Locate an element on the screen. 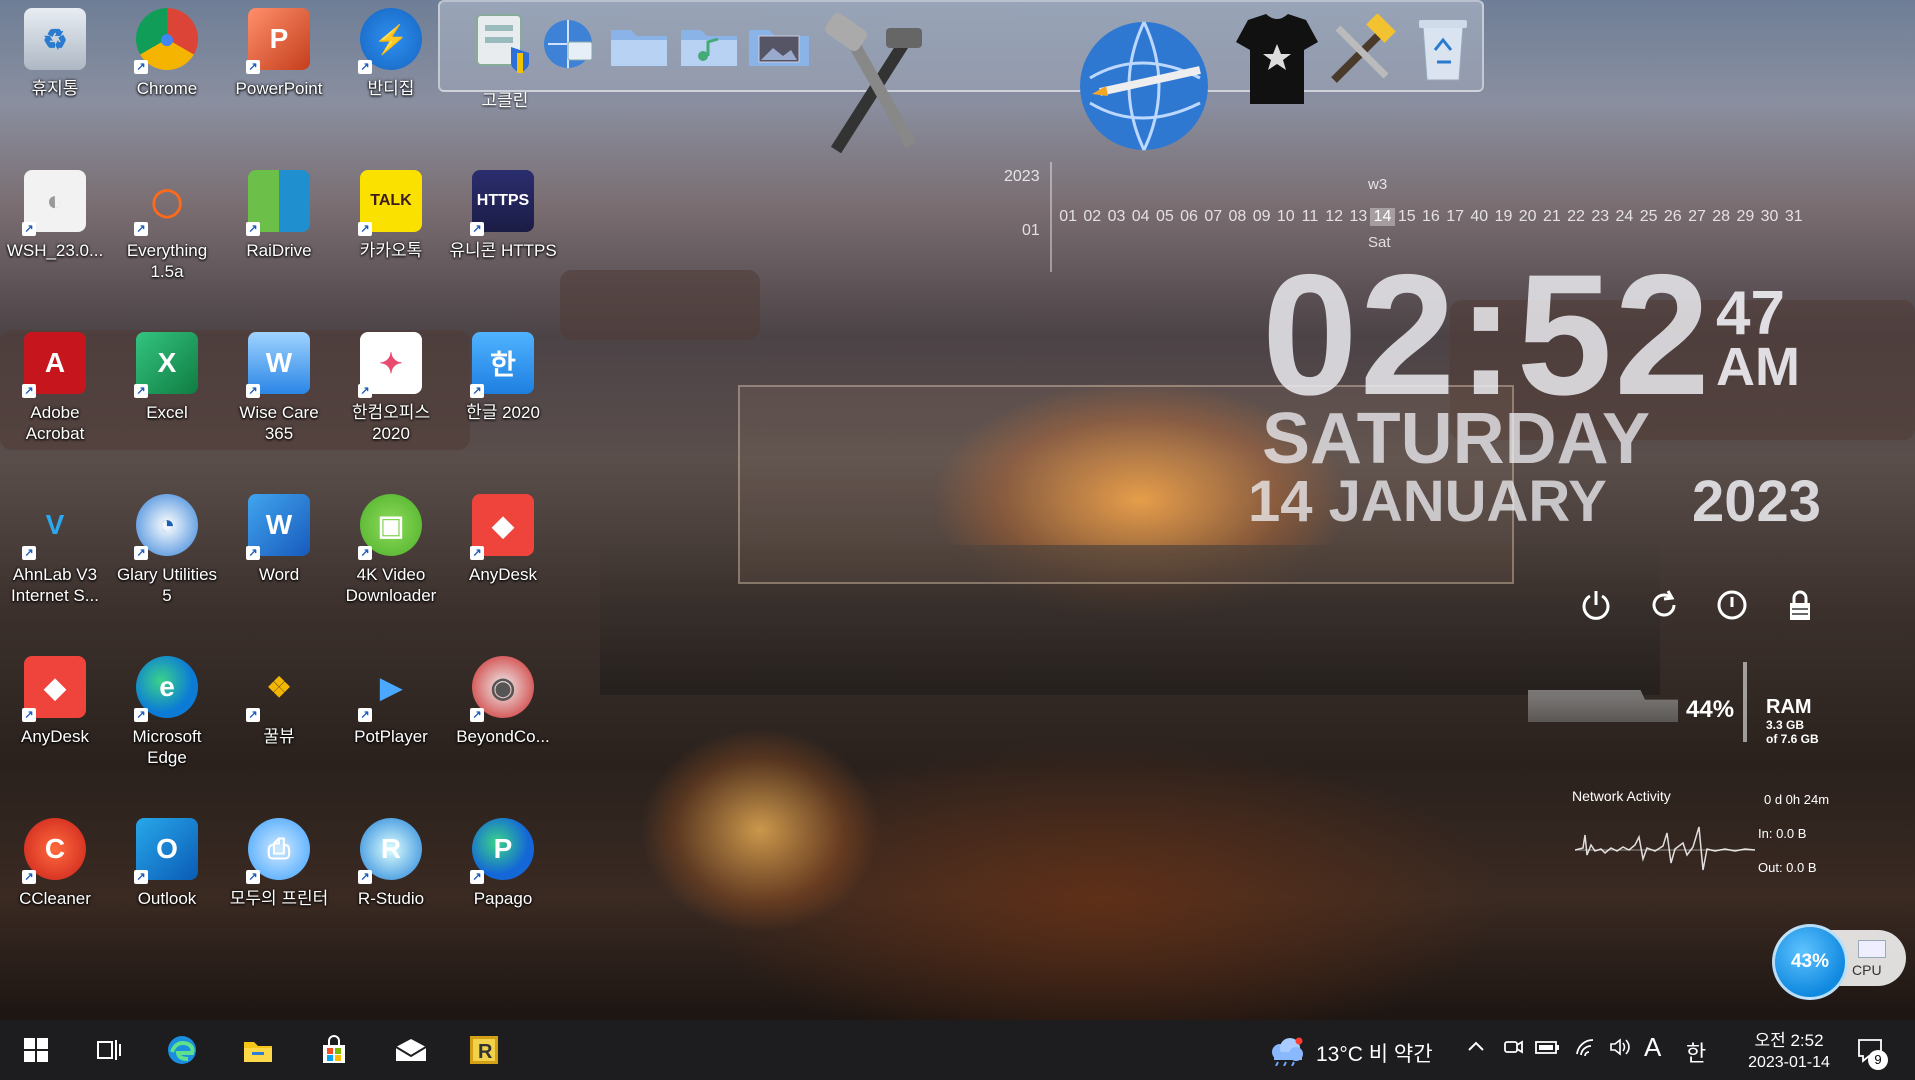  music-folder-icon is located at coordinates (709, 44).